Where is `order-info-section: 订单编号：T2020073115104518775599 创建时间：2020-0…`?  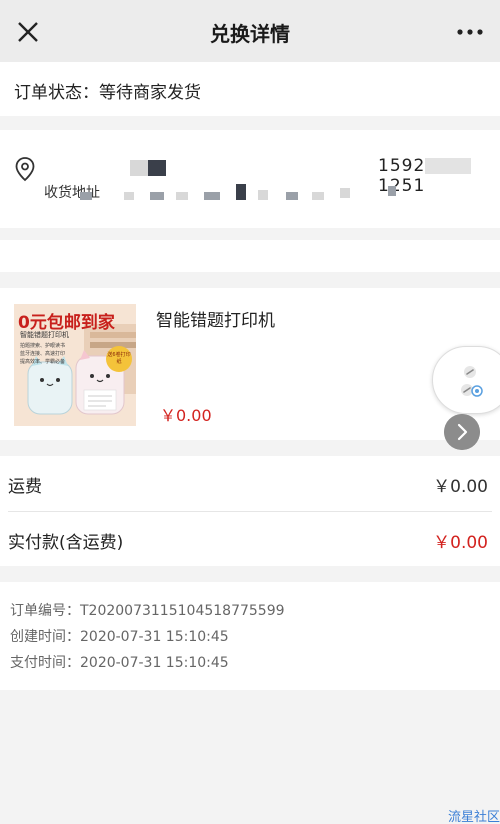
order-info-section: 订单编号：T2020073115104518775599 创建时间：2020-0… is located at coordinates (250, 636).